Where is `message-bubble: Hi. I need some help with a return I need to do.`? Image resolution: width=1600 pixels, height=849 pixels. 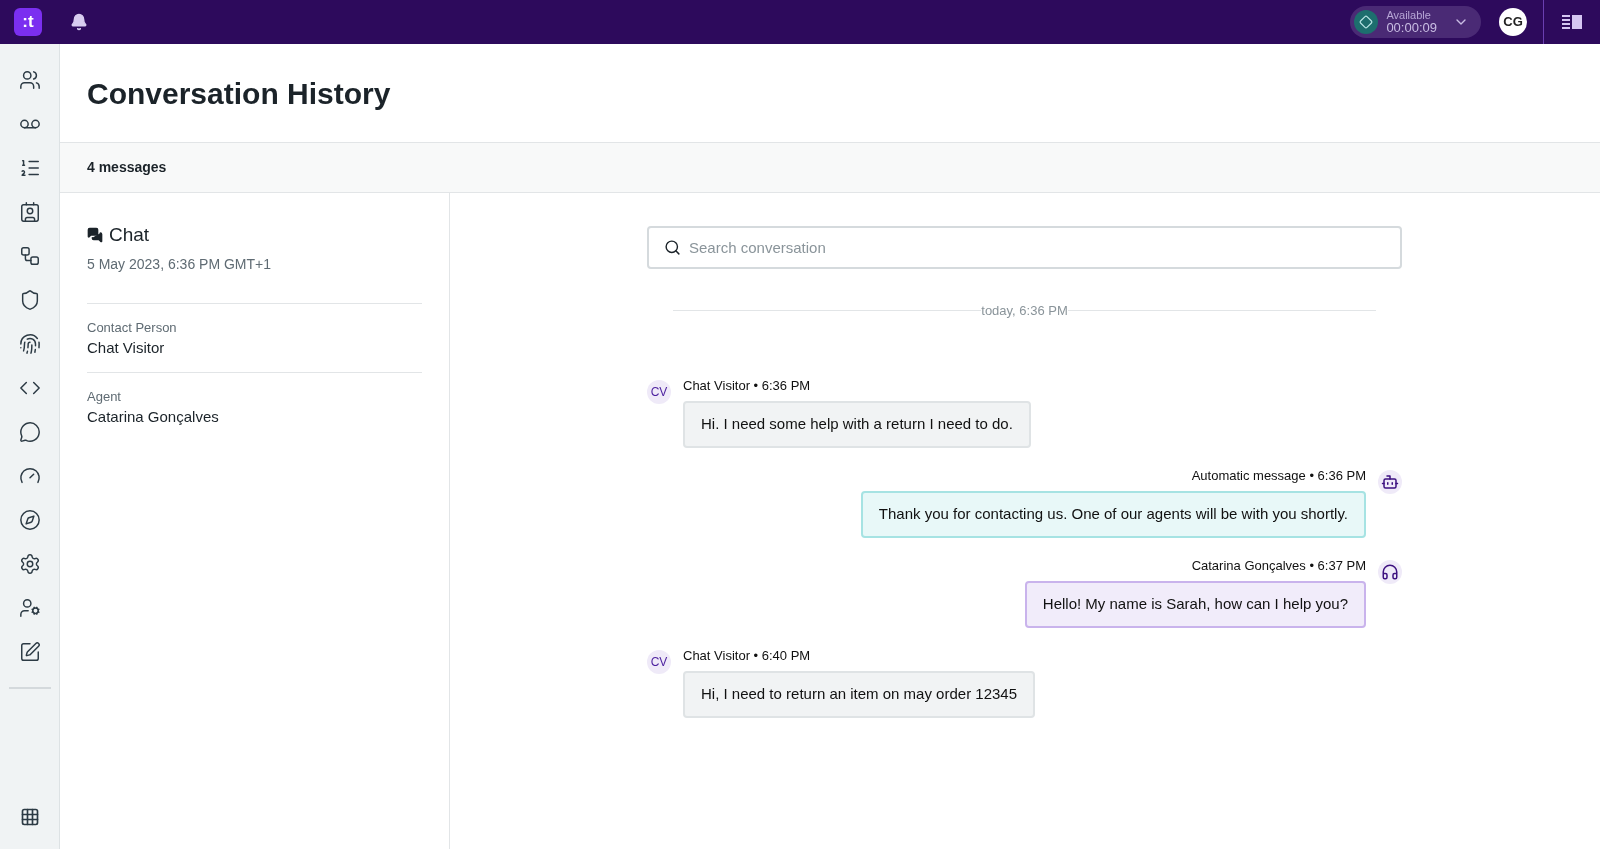 message-bubble: Hi. I need some help with a return I need to do. is located at coordinates (857, 424).